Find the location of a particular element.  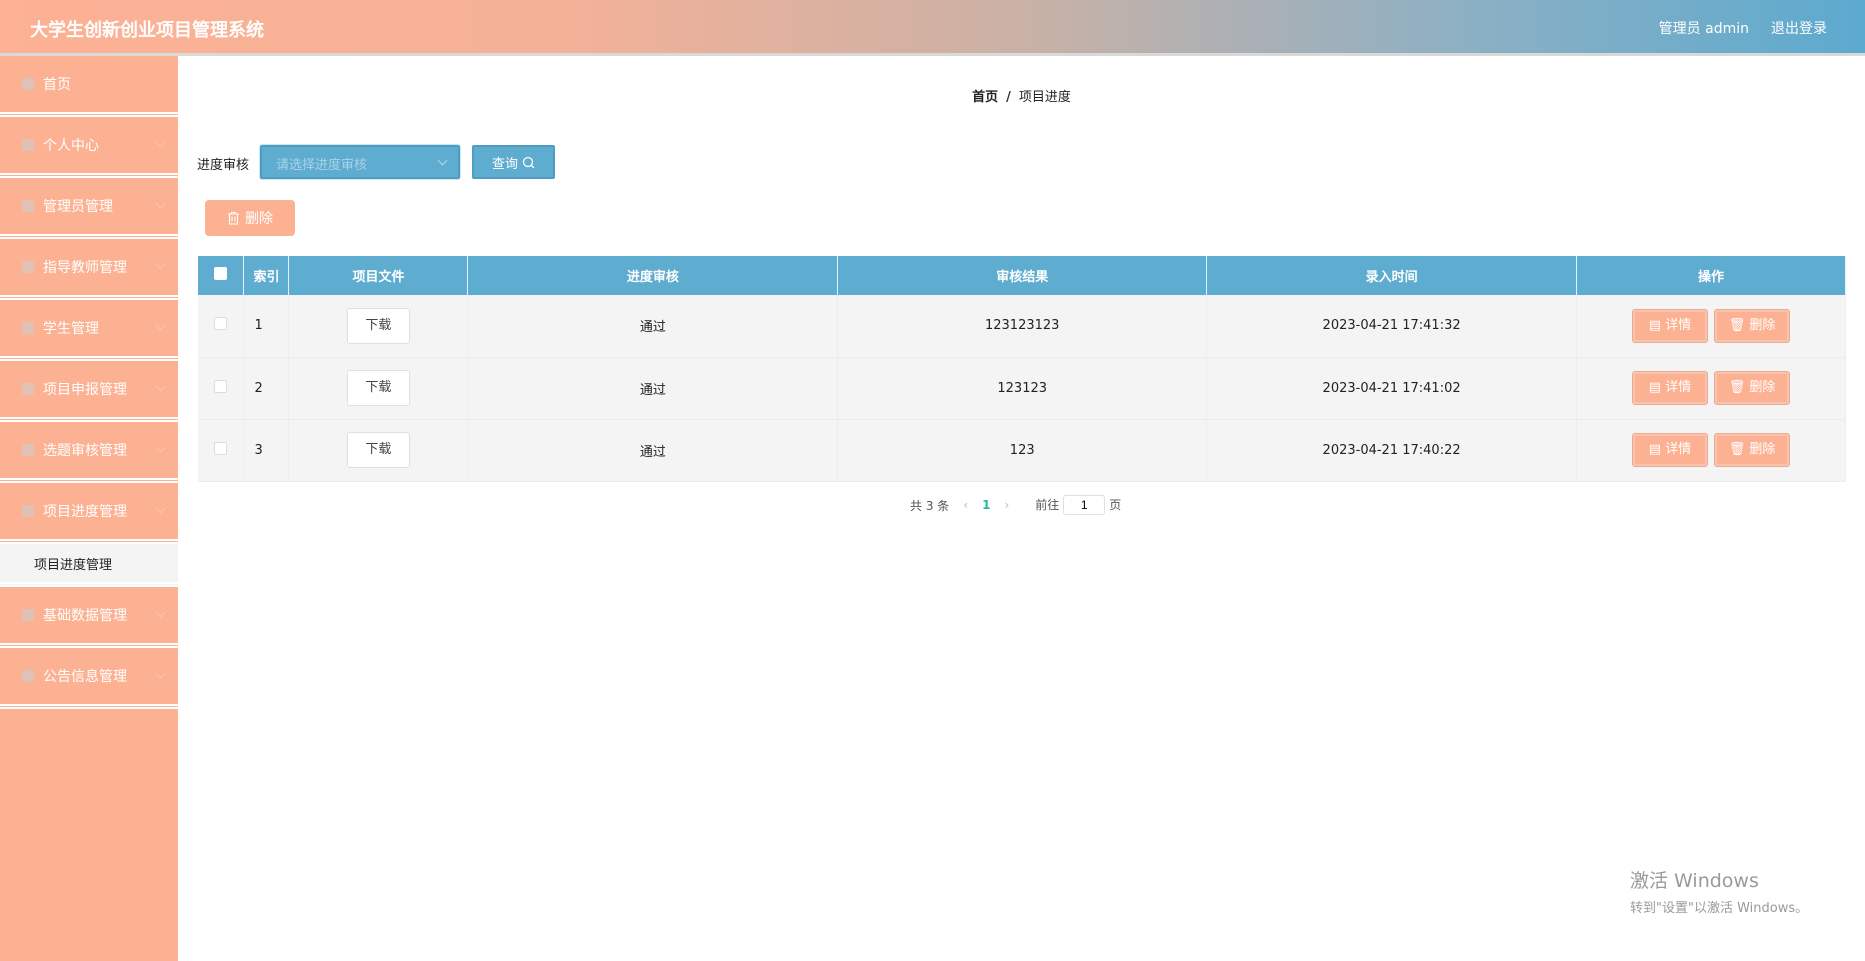

user-icon is located at coordinates (28, 145).